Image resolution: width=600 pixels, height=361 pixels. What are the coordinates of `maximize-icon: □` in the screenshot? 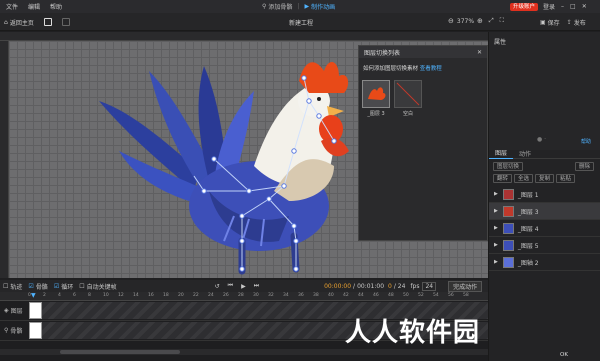 It's located at (573, 6).